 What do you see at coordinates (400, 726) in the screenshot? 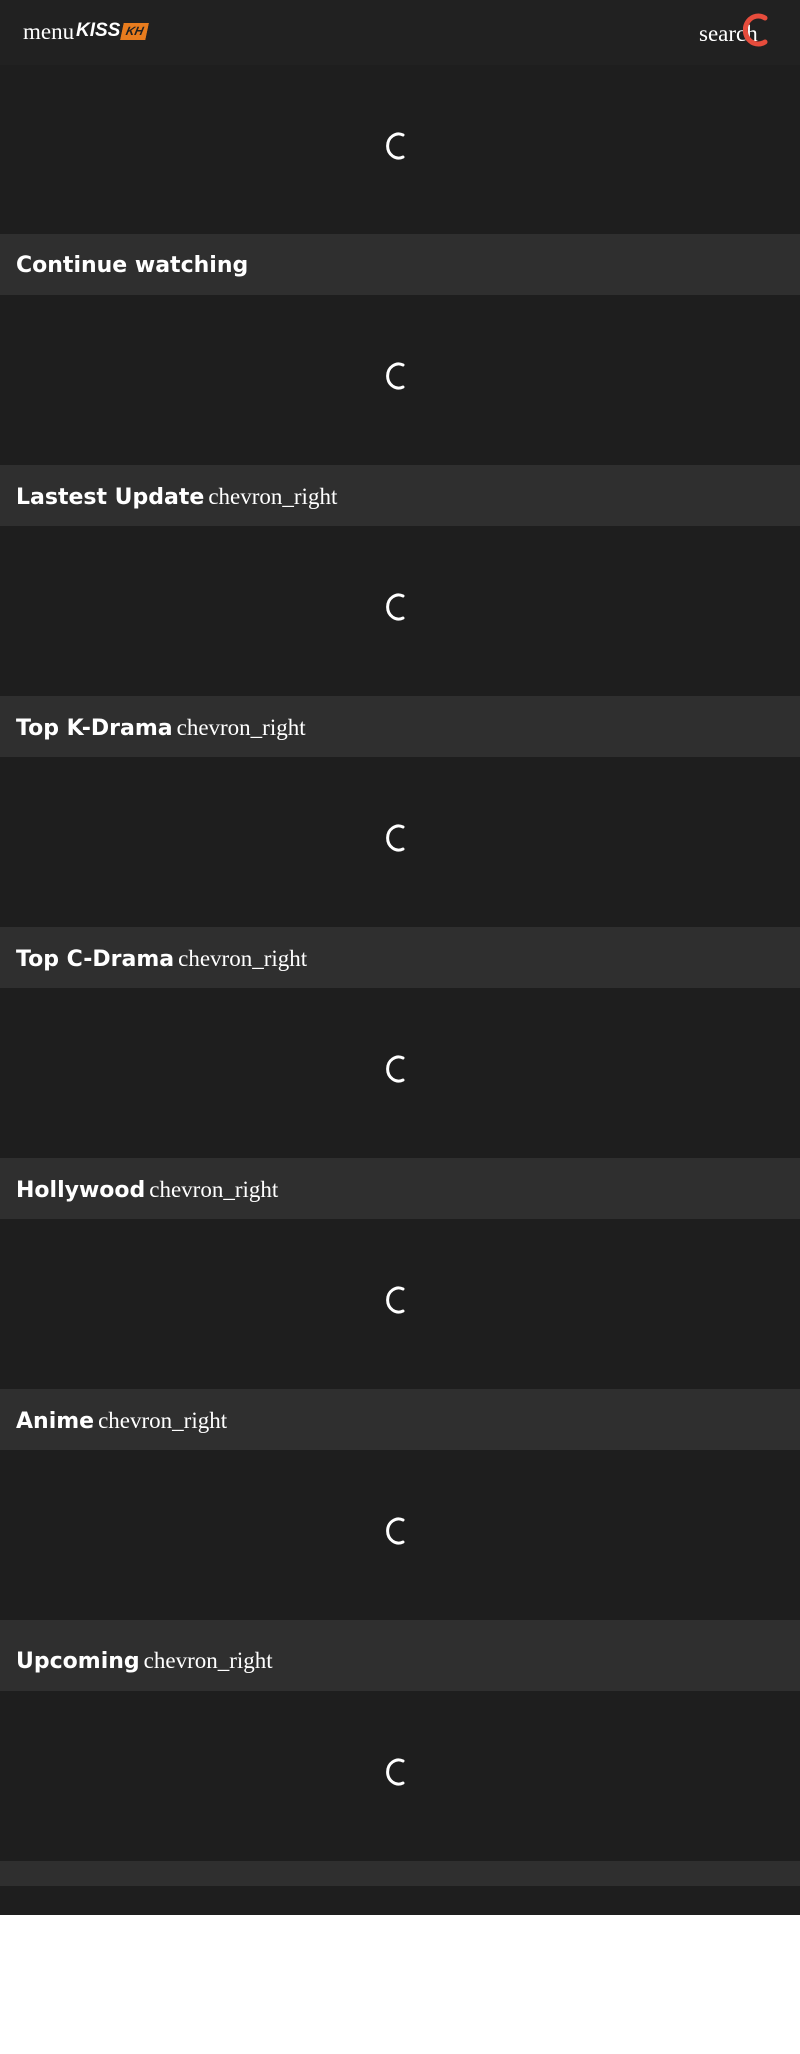
I see `section-header: Top K-Drama chevron_right` at bounding box center [400, 726].